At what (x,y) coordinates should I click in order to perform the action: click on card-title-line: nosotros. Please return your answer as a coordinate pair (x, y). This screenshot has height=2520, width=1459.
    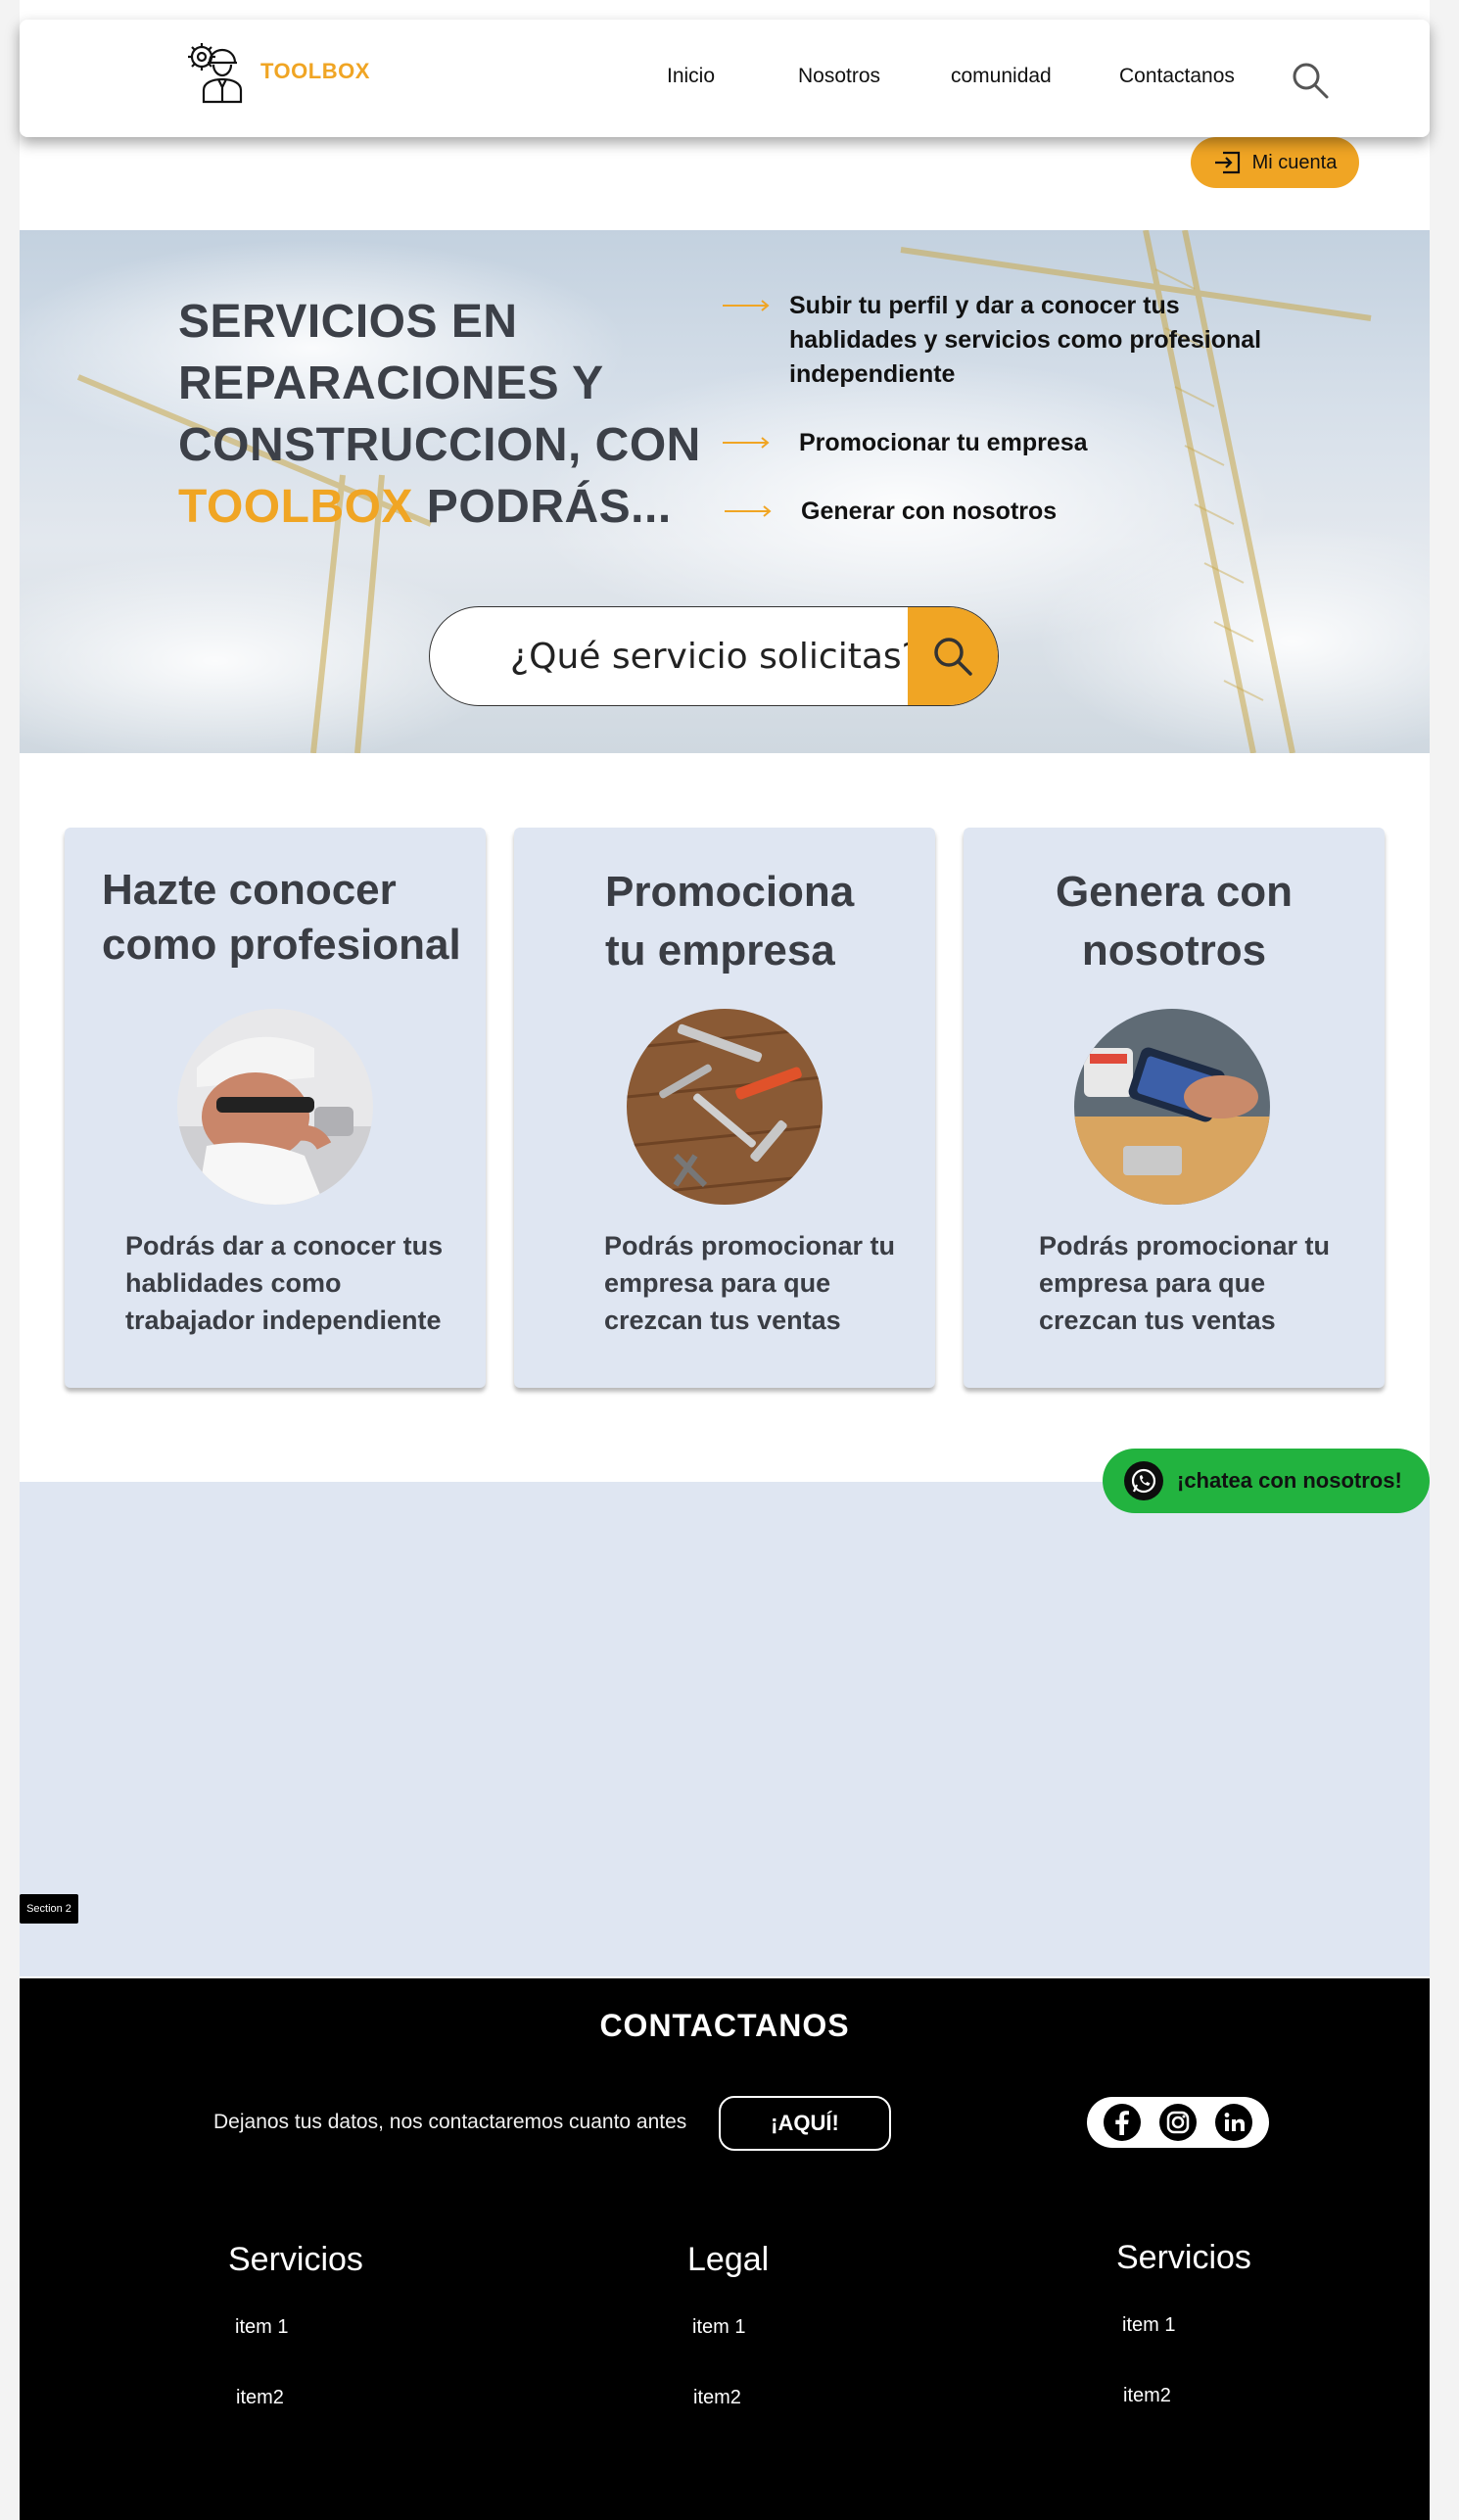
    Looking at the image, I should click on (1174, 951).